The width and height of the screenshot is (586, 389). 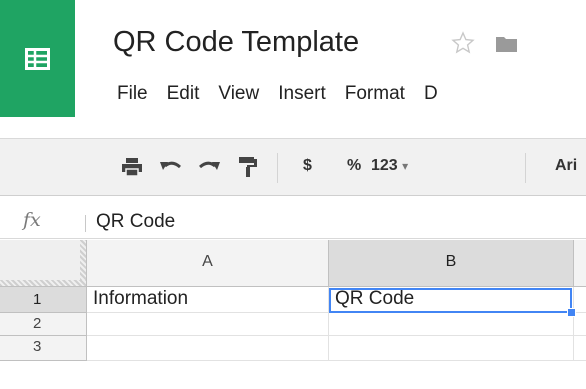 I want to click on folder-icon, so click(x=506, y=44).